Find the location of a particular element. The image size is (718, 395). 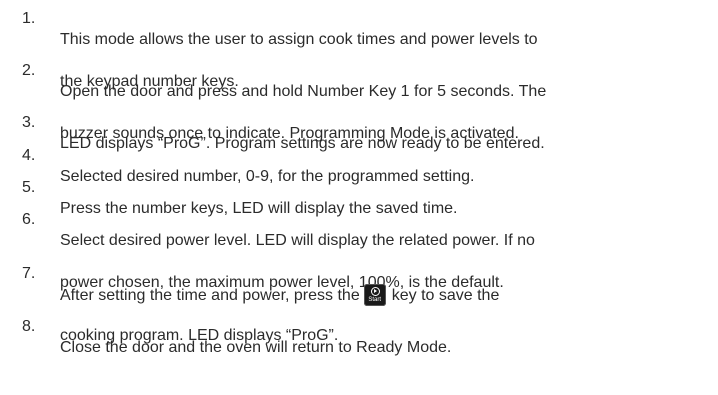

step-number: 4. is located at coordinates (29, 155).